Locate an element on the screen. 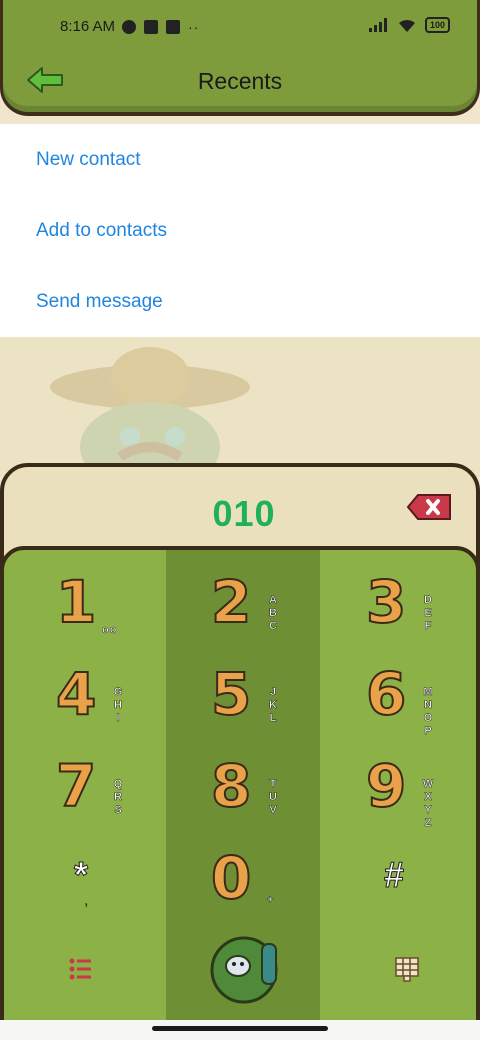 The height and width of the screenshot is (1040, 480). new-contact-button: New contact is located at coordinates (240, 159).